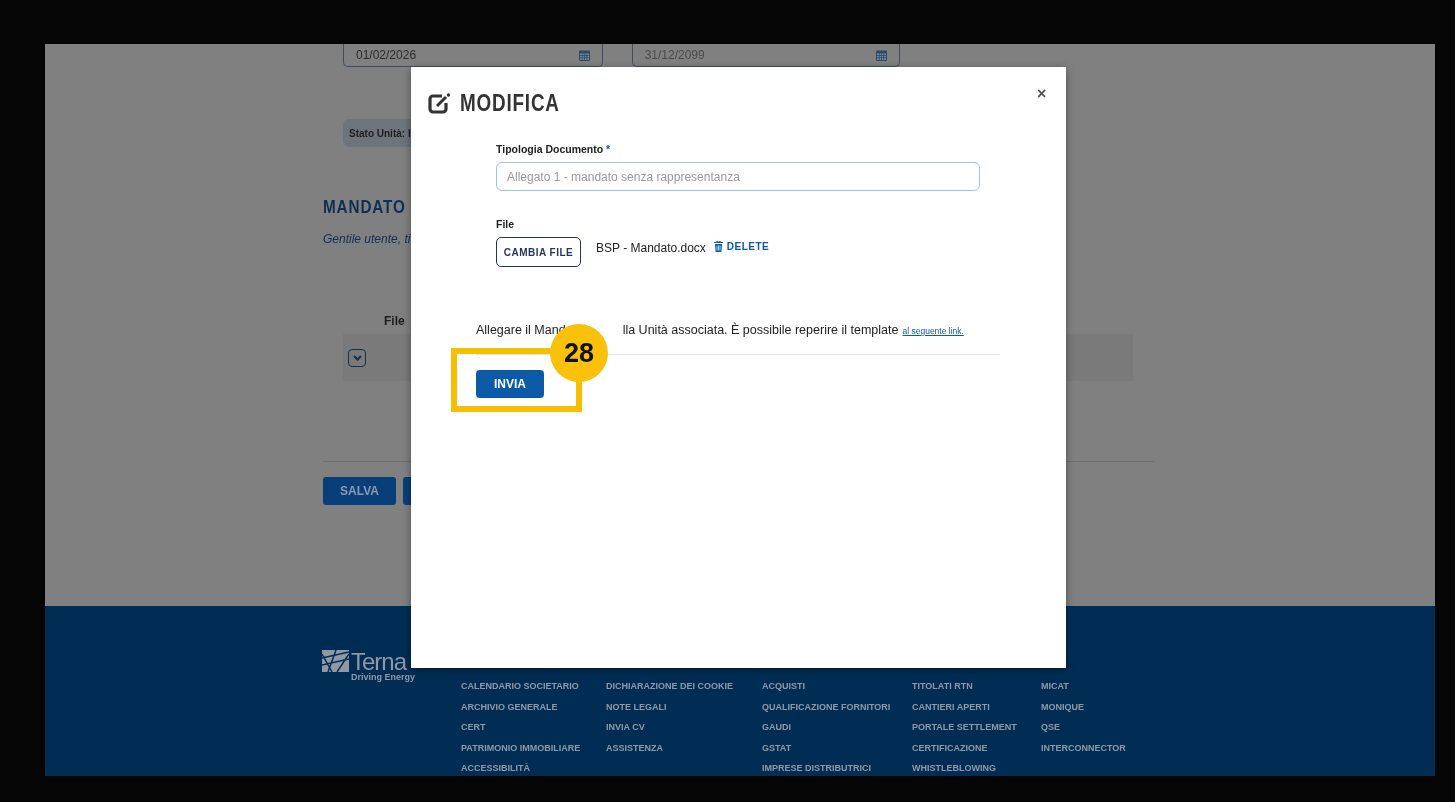  What do you see at coordinates (554, 149) in the screenshot?
I see `field-label: Tipologia Documento *` at bounding box center [554, 149].